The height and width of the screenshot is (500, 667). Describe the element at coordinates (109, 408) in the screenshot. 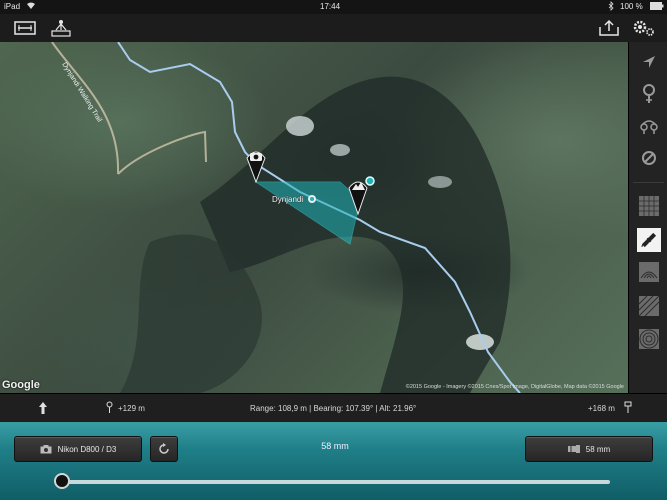

I see `pin-left-icon` at that location.